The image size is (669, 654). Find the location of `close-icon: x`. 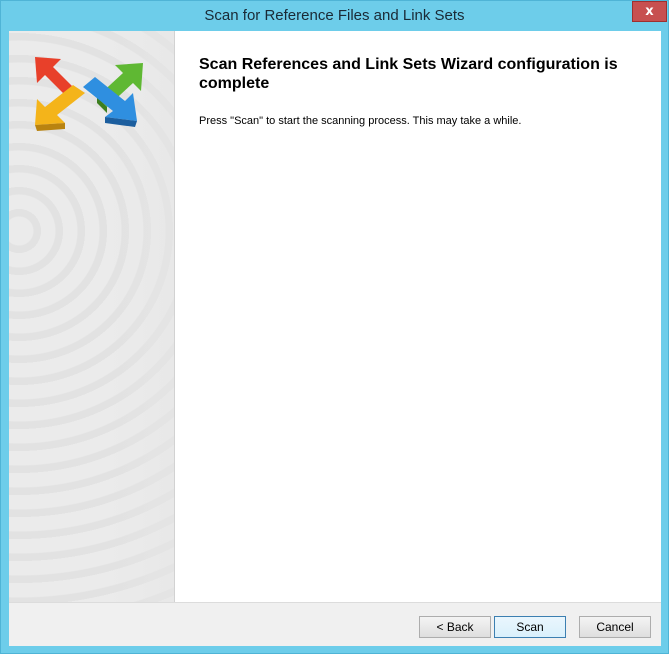

close-icon: x is located at coordinates (649, 11).